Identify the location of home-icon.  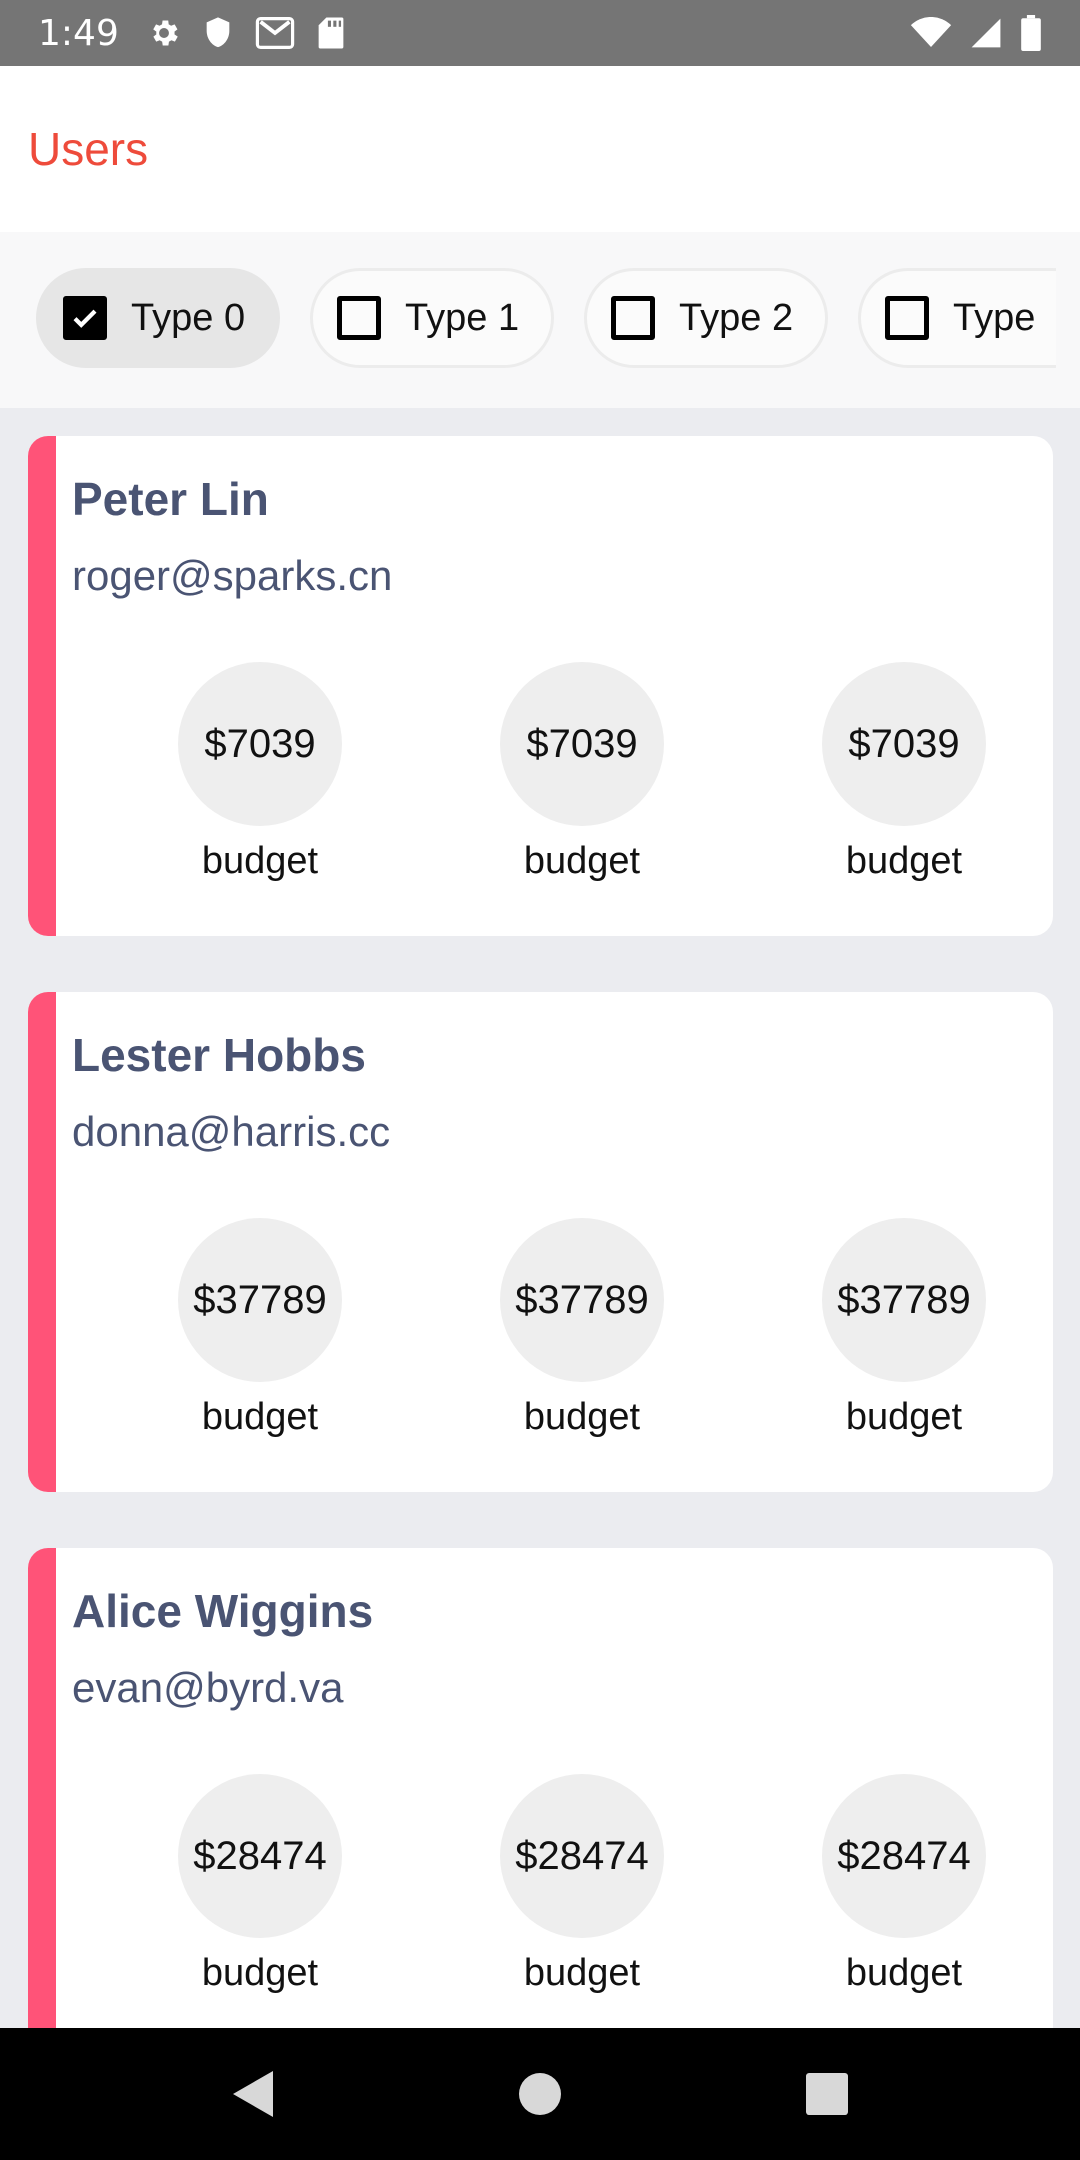
(540, 2094).